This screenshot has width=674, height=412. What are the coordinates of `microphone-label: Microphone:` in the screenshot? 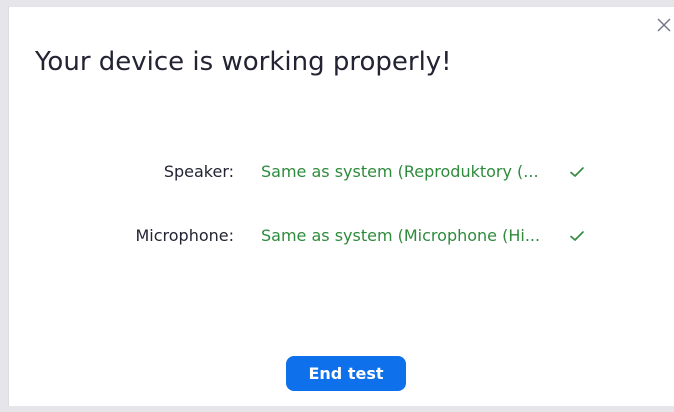 It's located at (184, 235).